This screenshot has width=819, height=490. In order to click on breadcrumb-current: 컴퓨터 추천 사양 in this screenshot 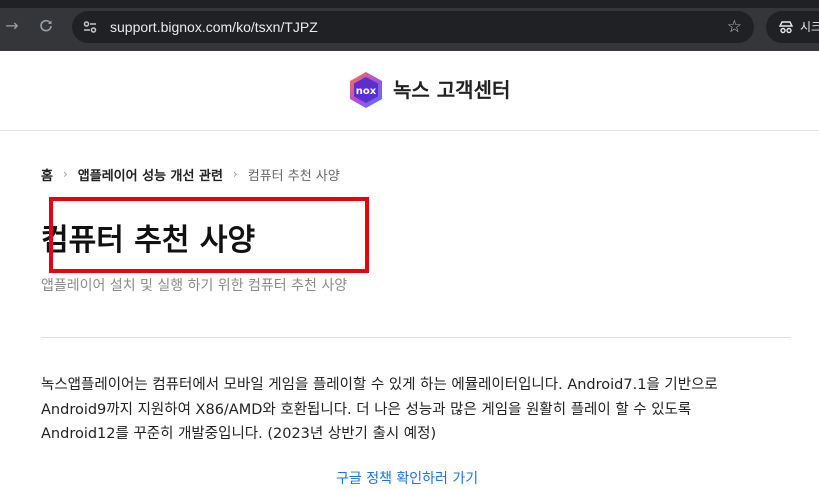, I will do `click(294, 174)`.